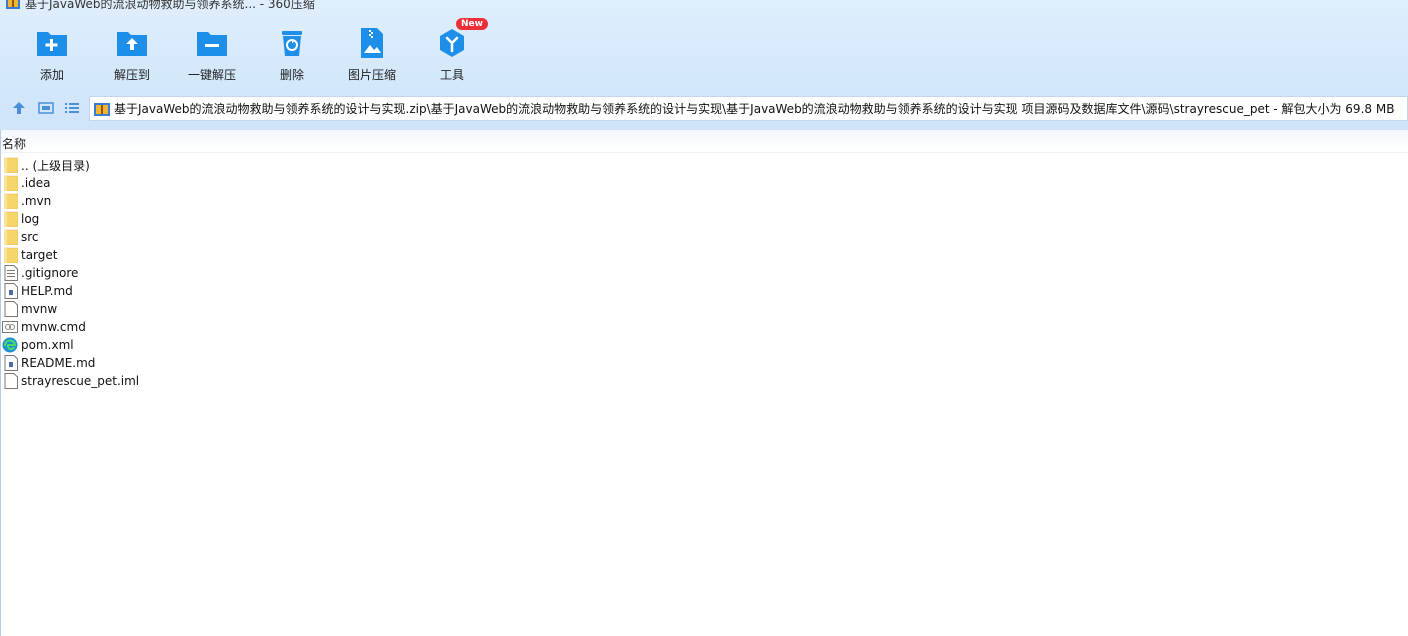 The width and height of the screenshot is (1408, 636). What do you see at coordinates (72, 108) in the screenshot?
I see `list-view-icon` at bounding box center [72, 108].